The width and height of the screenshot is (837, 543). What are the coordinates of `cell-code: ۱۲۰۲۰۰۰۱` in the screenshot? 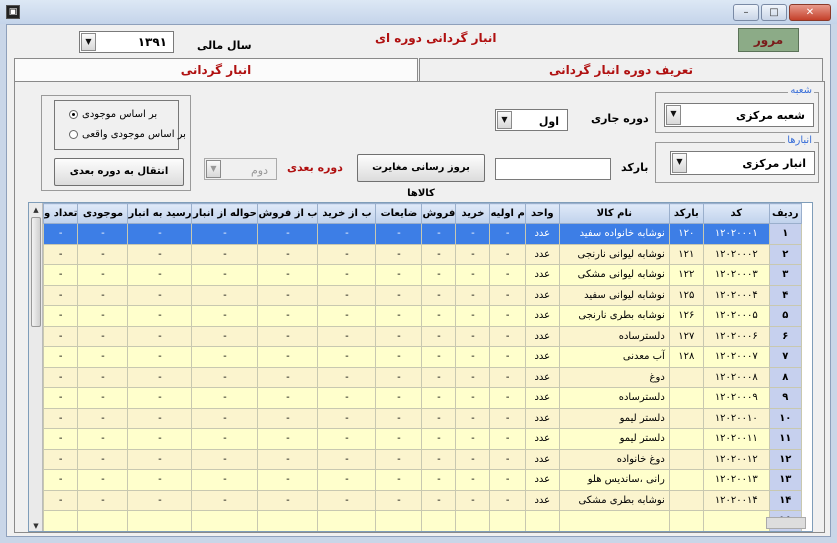 It's located at (736, 234).